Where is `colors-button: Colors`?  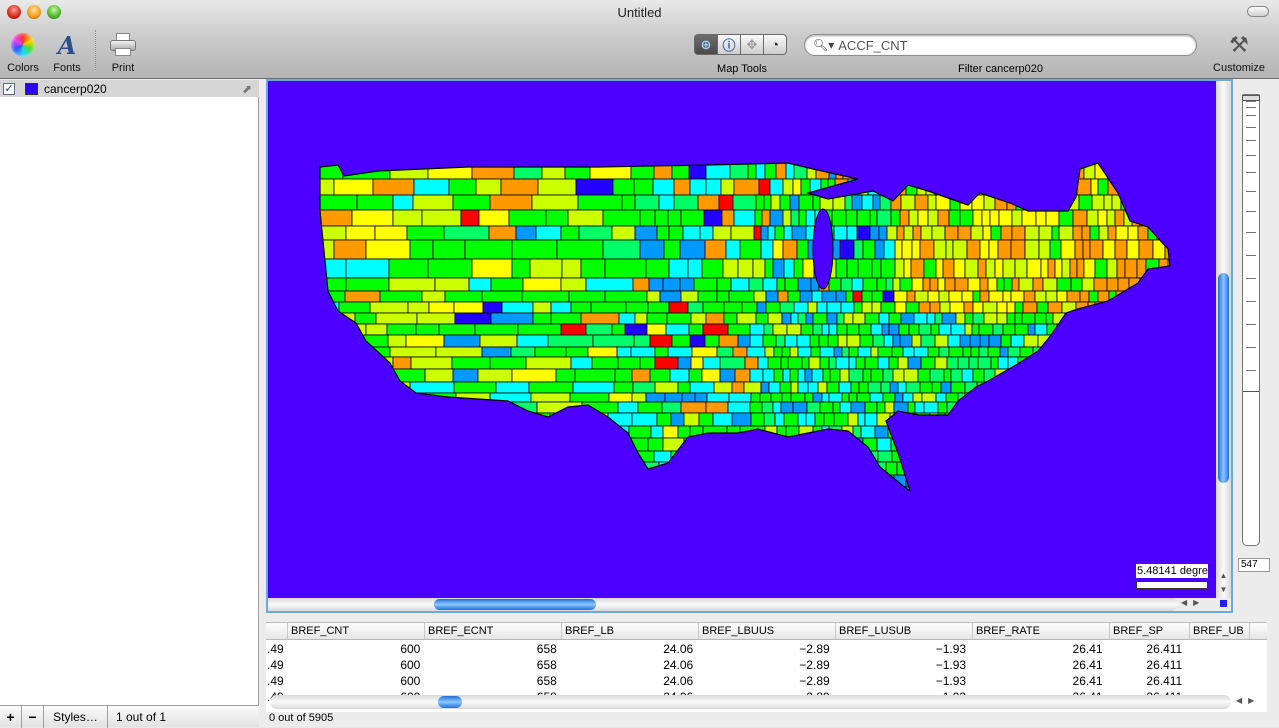
colors-button: Colors is located at coordinates (23, 52).